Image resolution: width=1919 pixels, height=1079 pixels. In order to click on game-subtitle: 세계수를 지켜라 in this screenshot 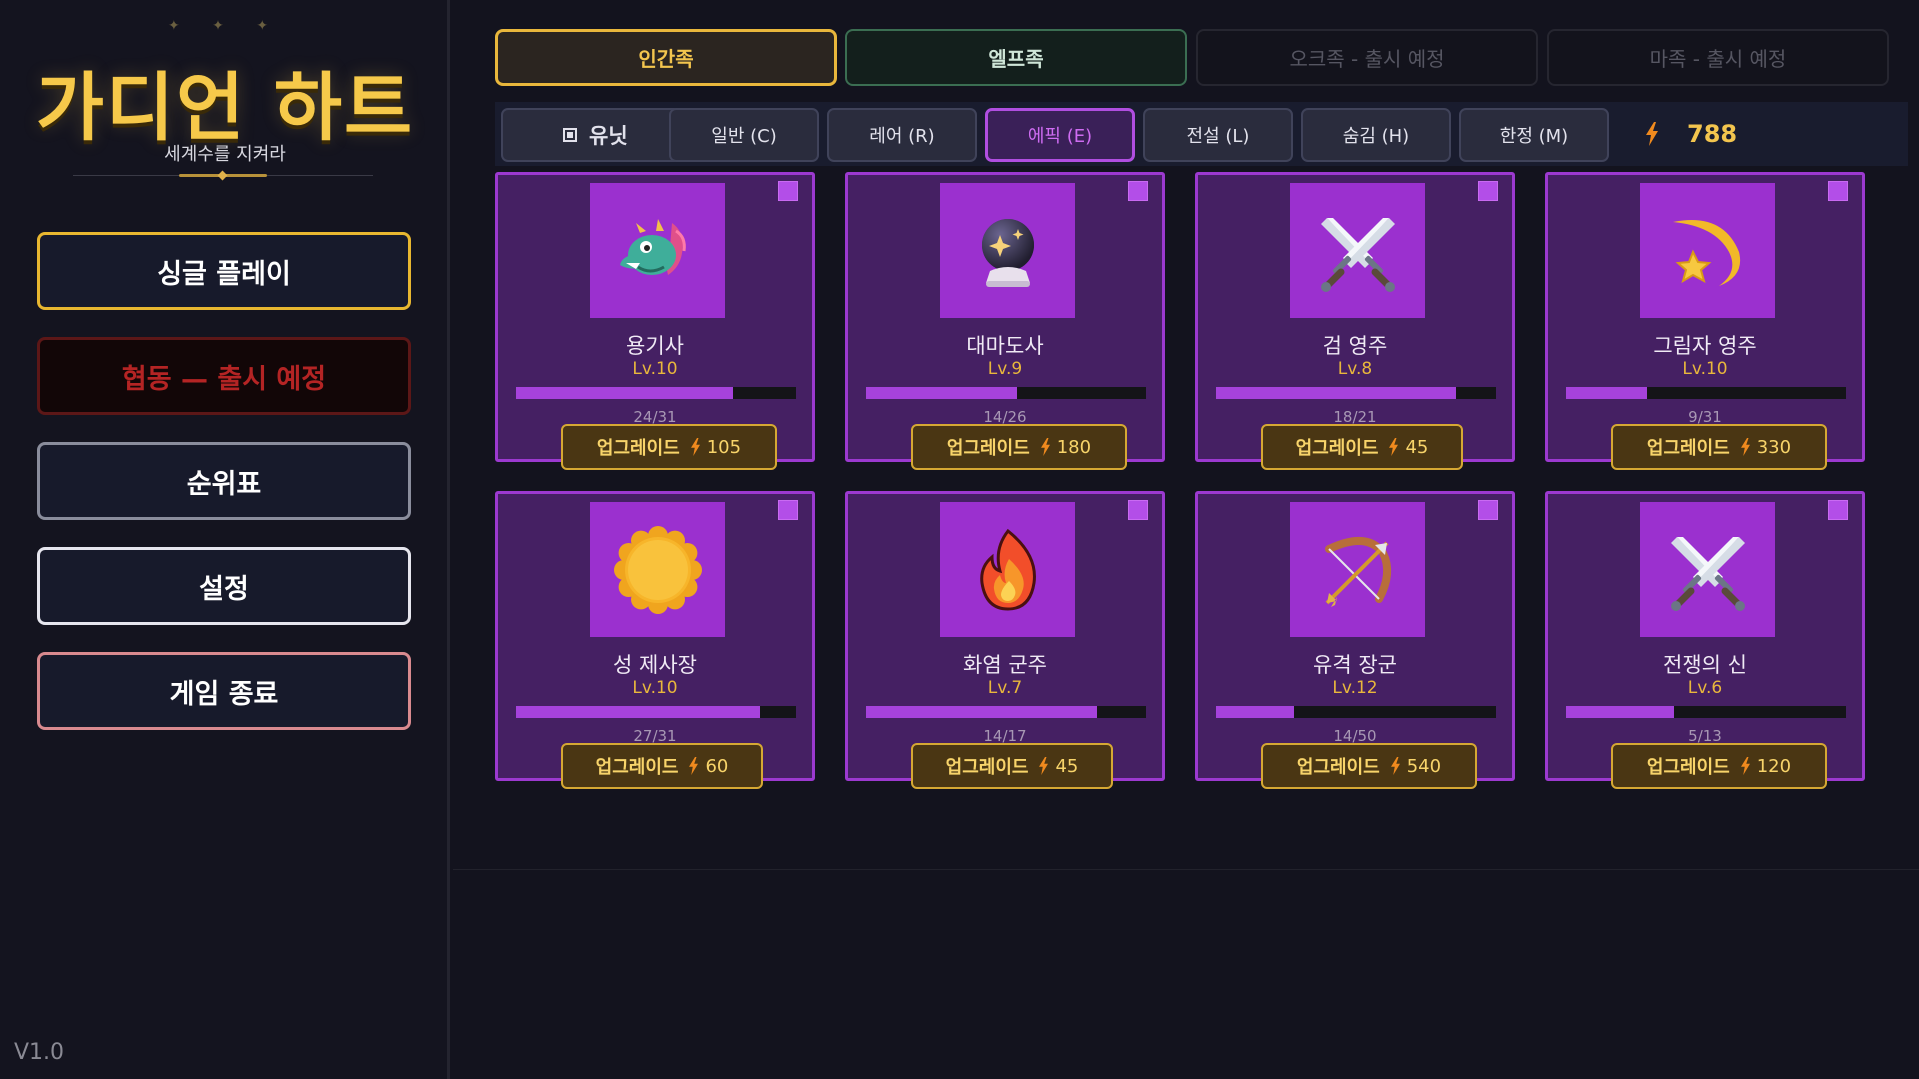, I will do `click(225, 154)`.